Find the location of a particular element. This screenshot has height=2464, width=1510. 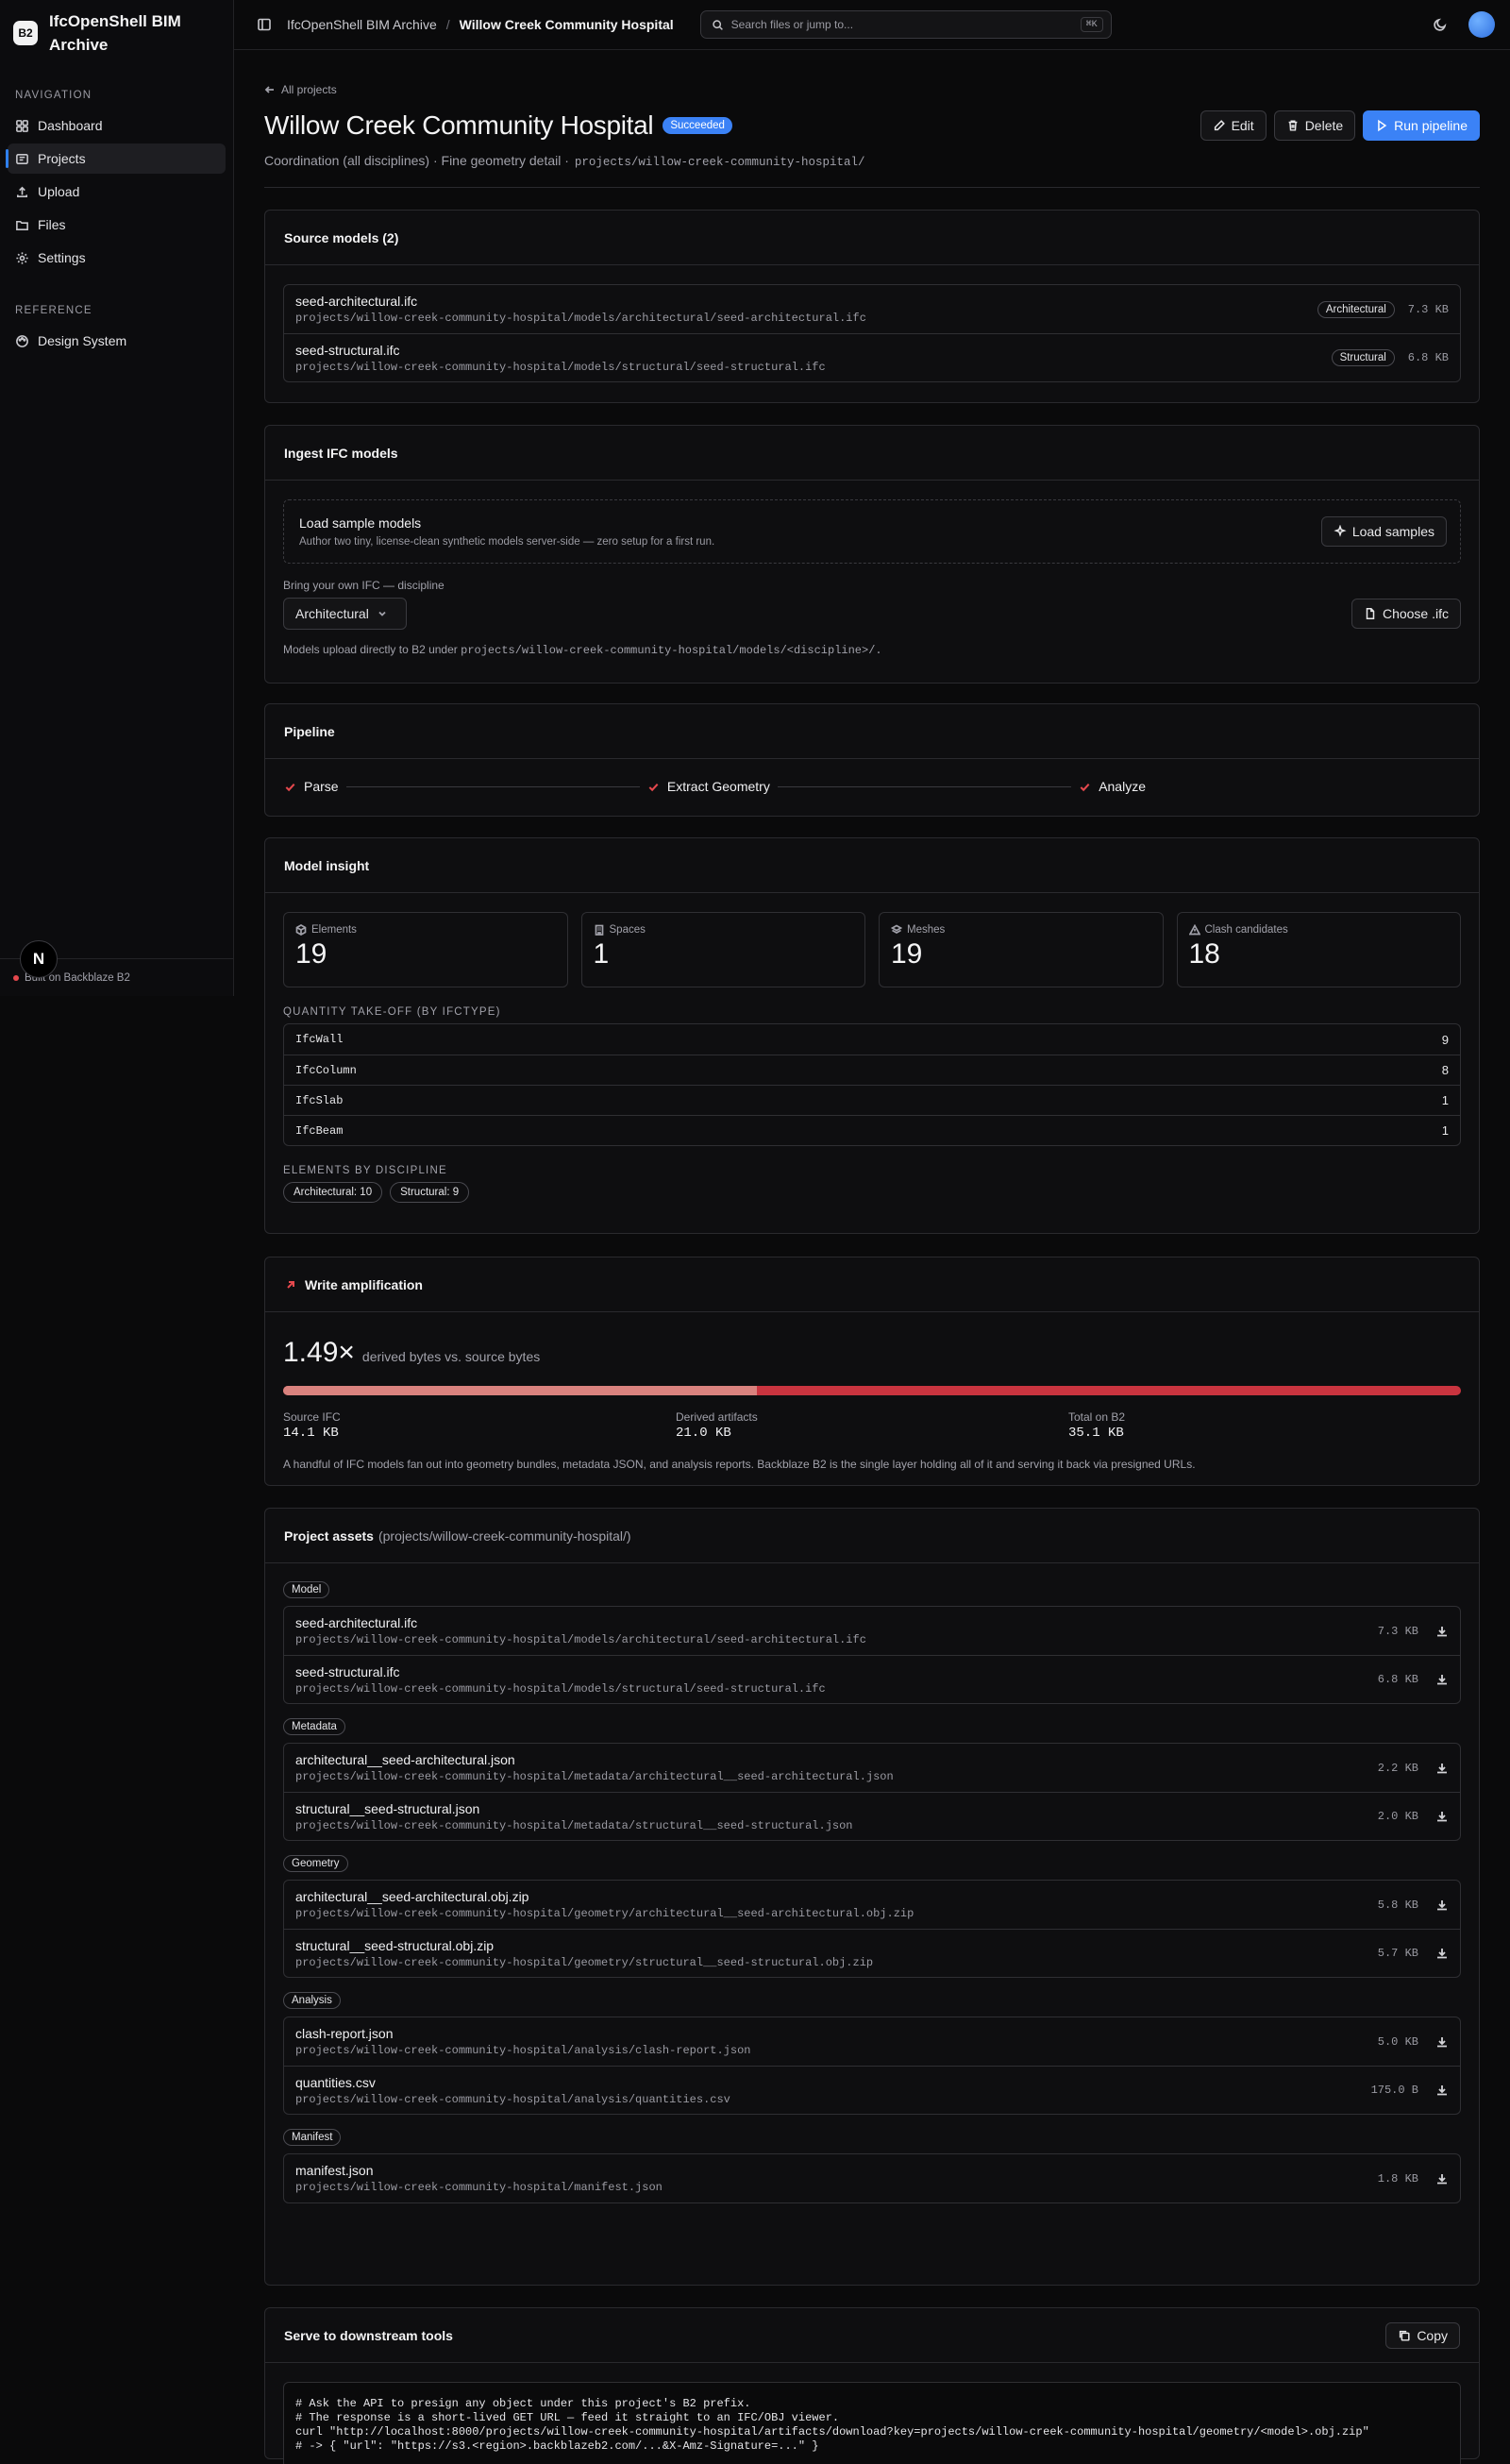

discipline-select: Architectural is located at coordinates (345, 614).